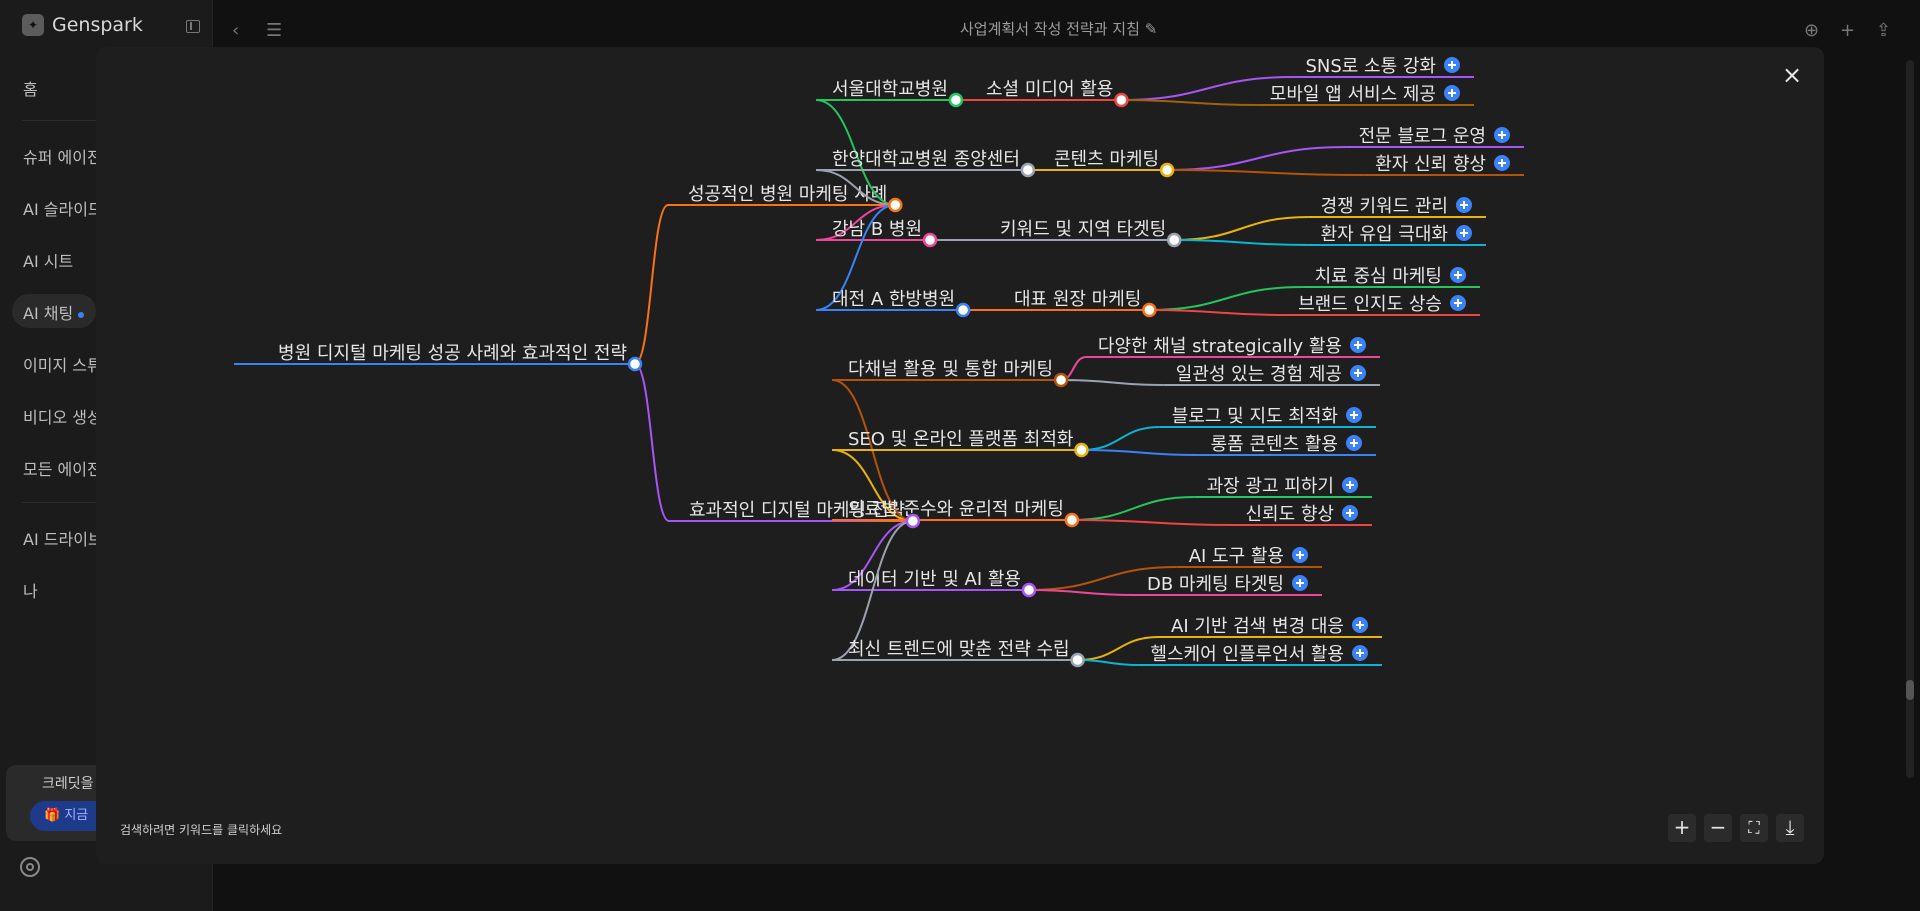 The height and width of the screenshot is (911, 1920). Describe the element at coordinates (1370, 304) in the screenshot. I see `mindmap-leaf-label: 브랜드 인지도 상승` at that location.